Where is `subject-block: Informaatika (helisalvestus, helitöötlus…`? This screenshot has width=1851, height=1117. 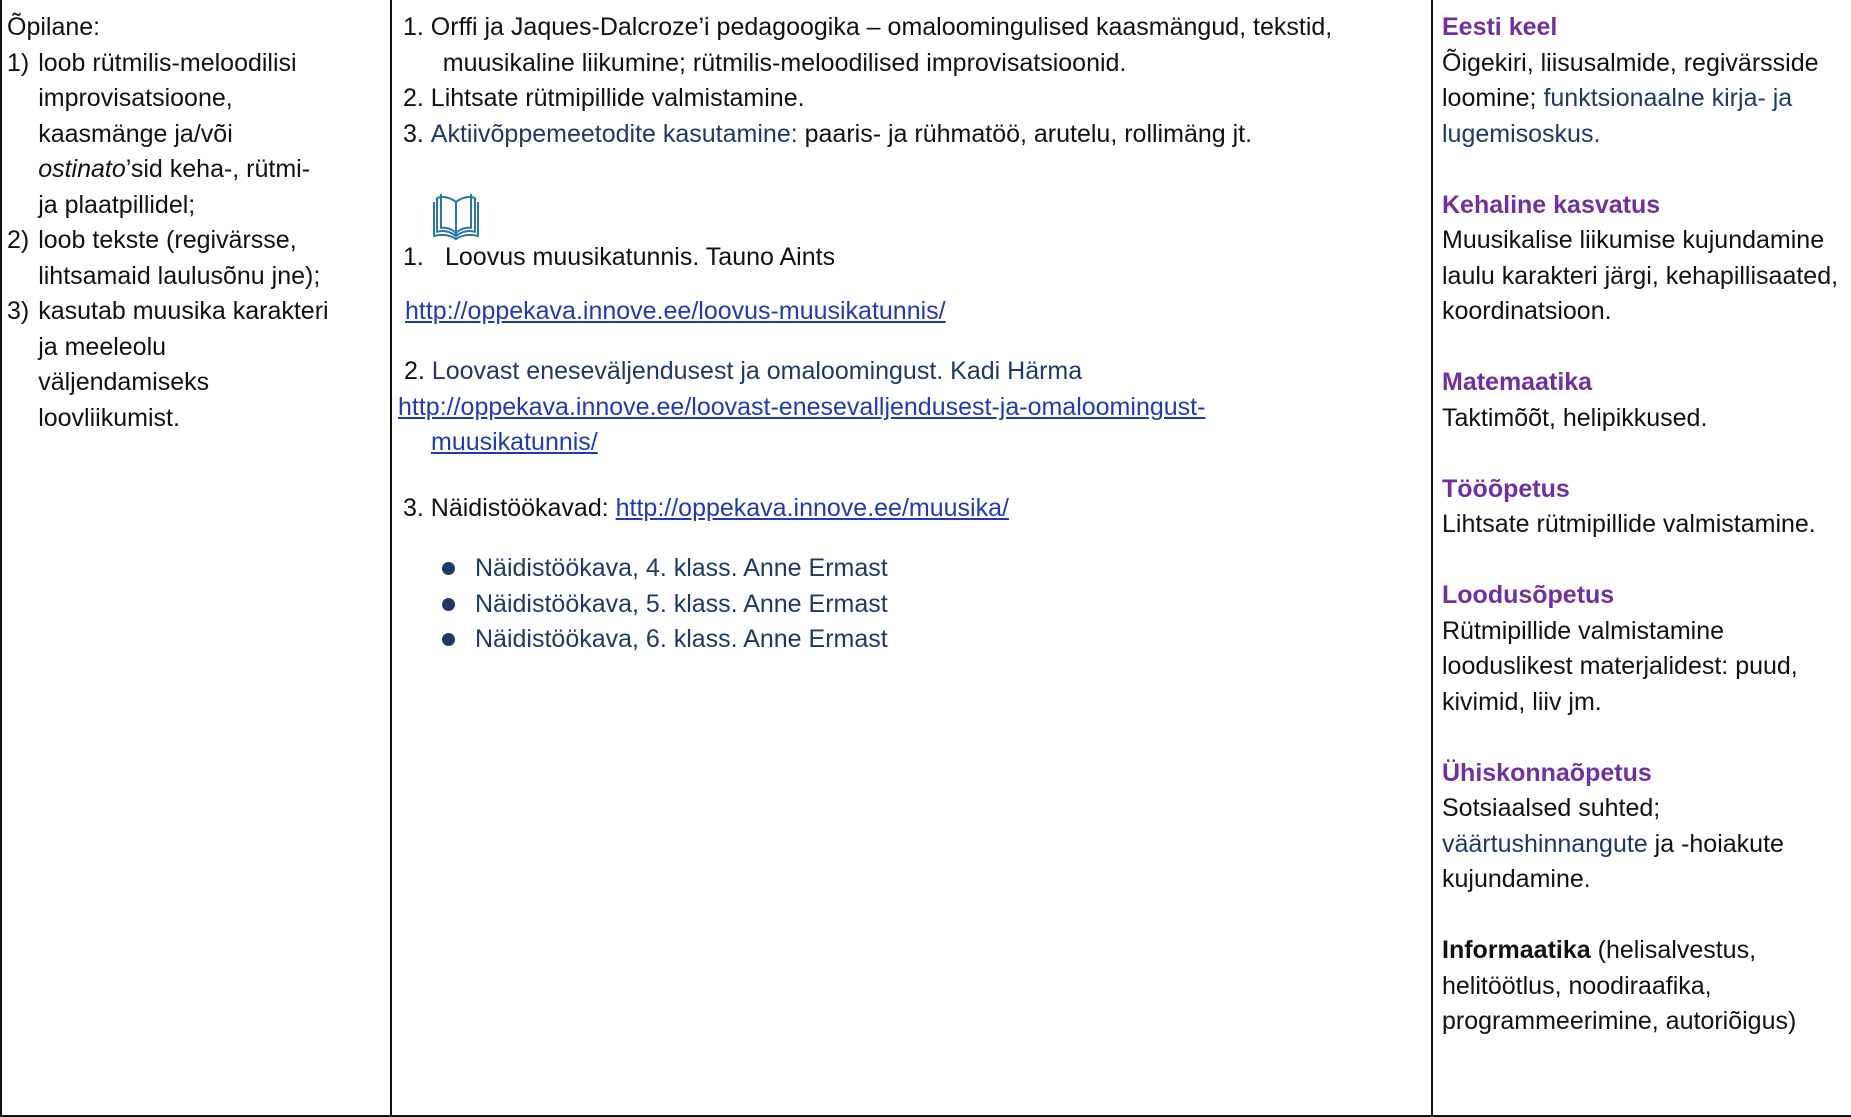 subject-block: Informaatika (helisalvestus, helitöötlus… is located at coordinates (1645, 986).